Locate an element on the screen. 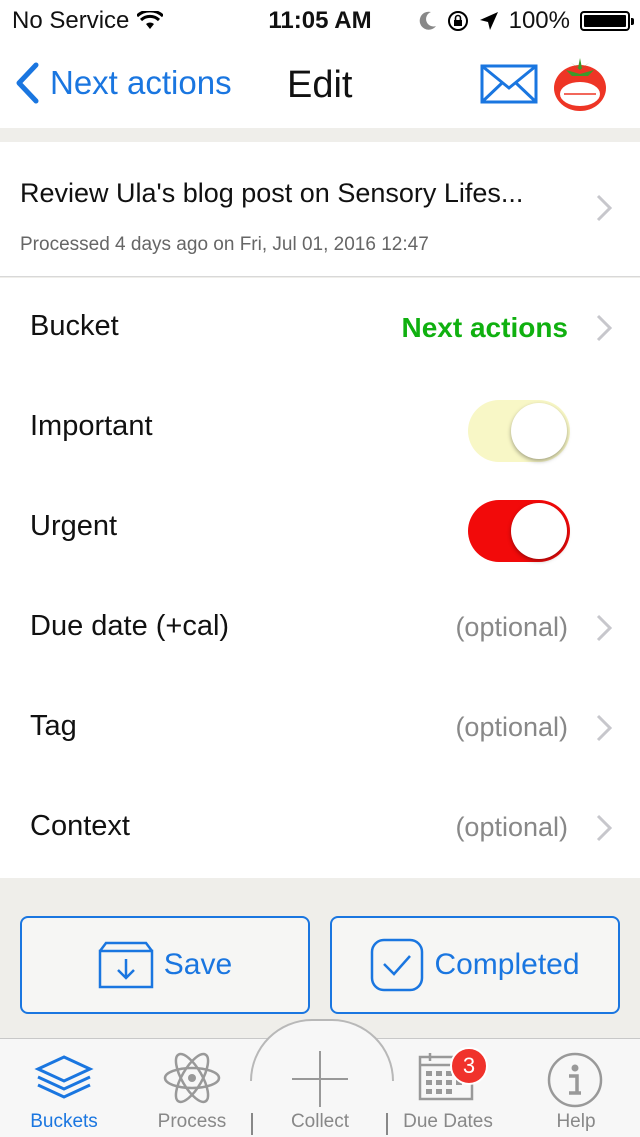  rotation-lock-icon is located at coordinates (457, 21).